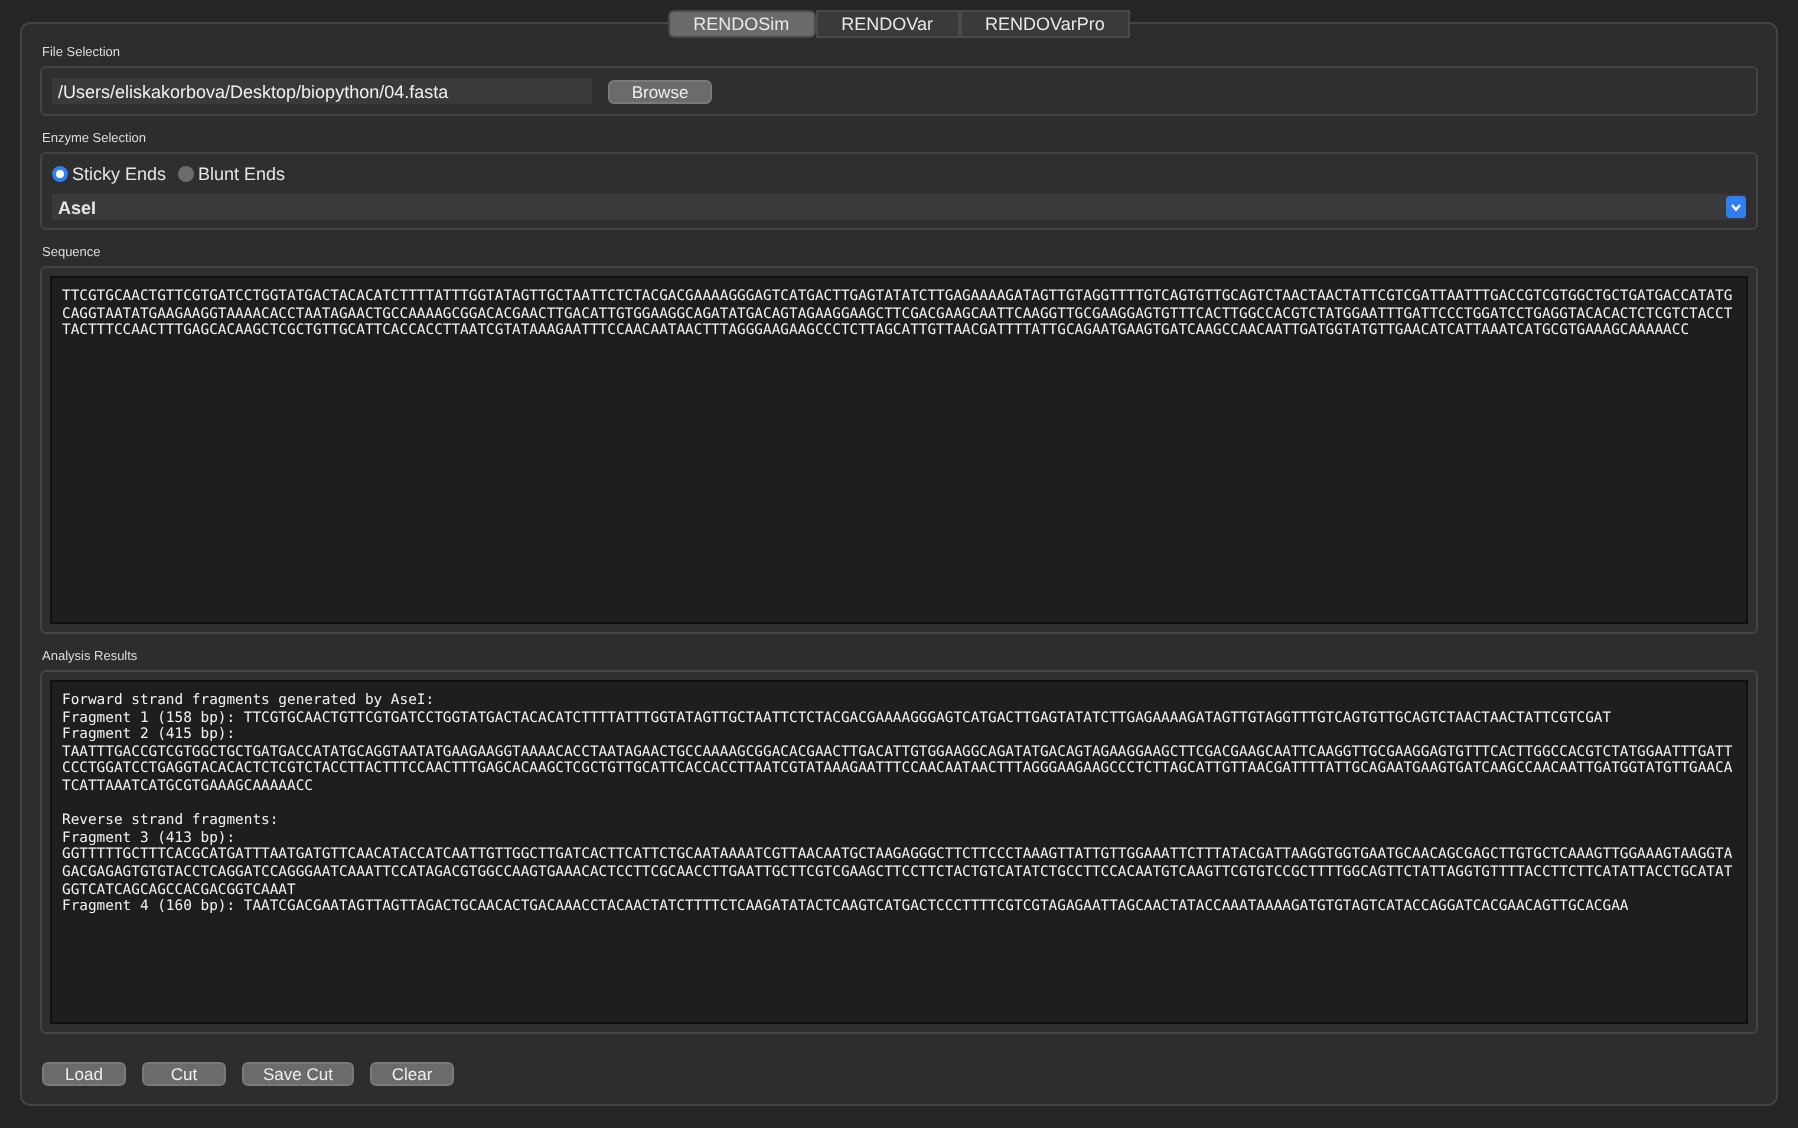 This screenshot has height=1128, width=1798. Describe the element at coordinates (322, 91) in the screenshot. I see `file-path-field: /Users/eliskakorbova/Desktop/biopython/04.fasta` at that location.